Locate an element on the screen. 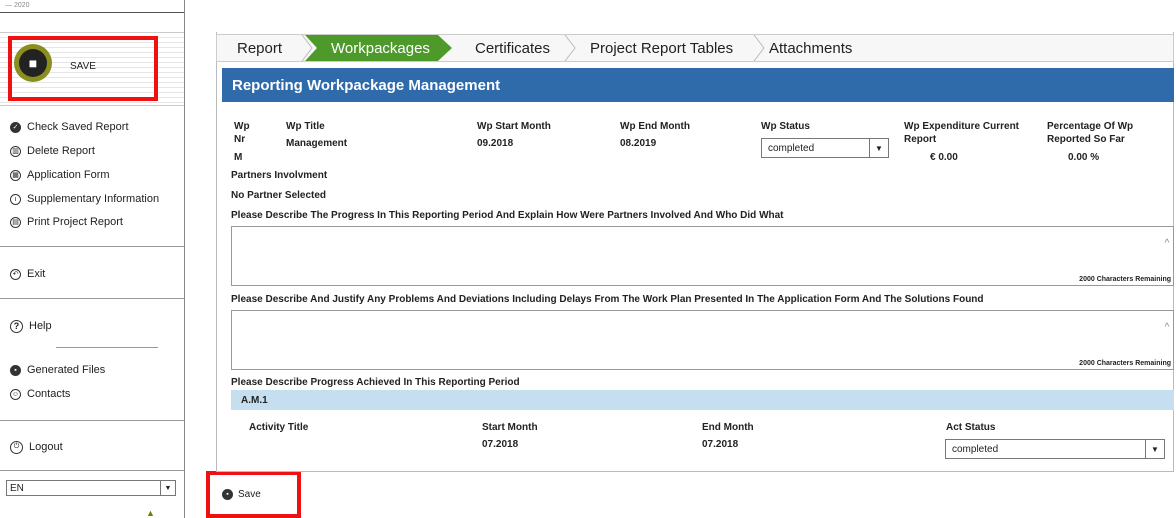 This screenshot has height=518, width=1176. menu-check-saved-report: ✓ Check Saved Report is located at coordinates (69, 127).